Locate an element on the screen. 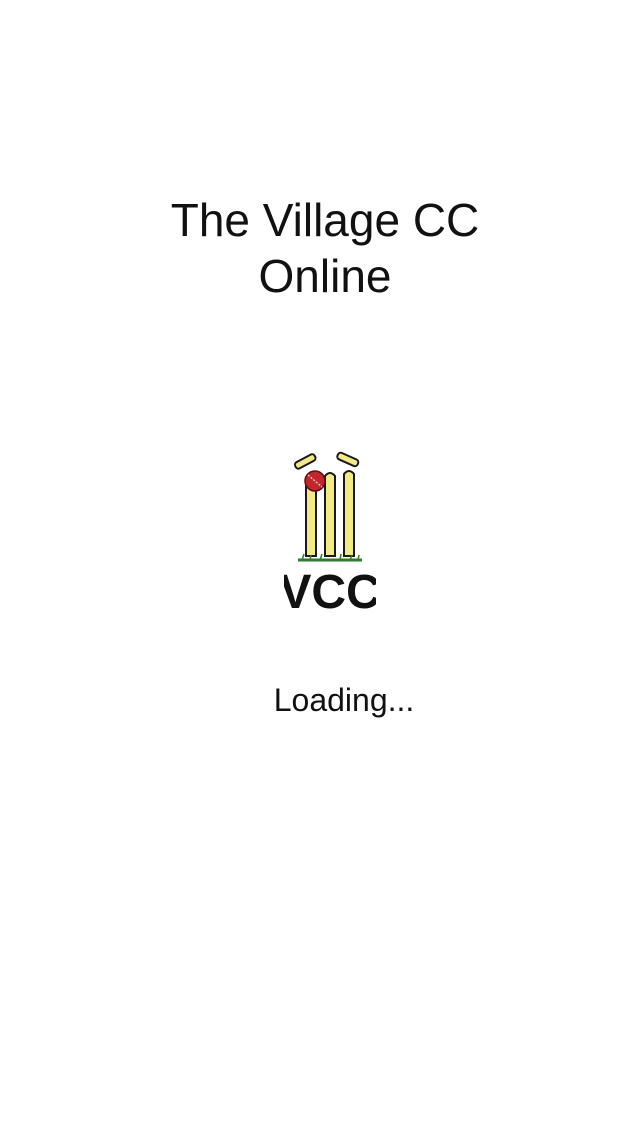 This screenshot has height=1136, width=640. bails-icon is located at coordinates (326, 460).